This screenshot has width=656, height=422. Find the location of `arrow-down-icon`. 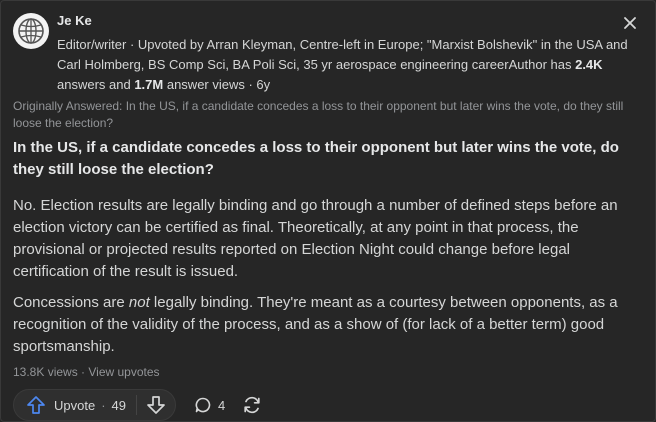

arrow-down-icon is located at coordinates (156, 405).